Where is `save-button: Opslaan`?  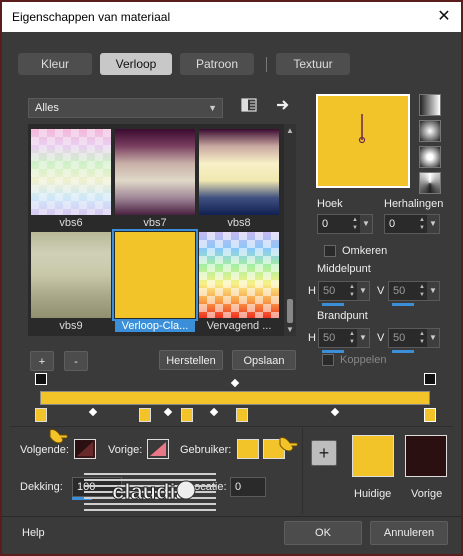
save-button: Opslaan is located at coordinates (264, 360).